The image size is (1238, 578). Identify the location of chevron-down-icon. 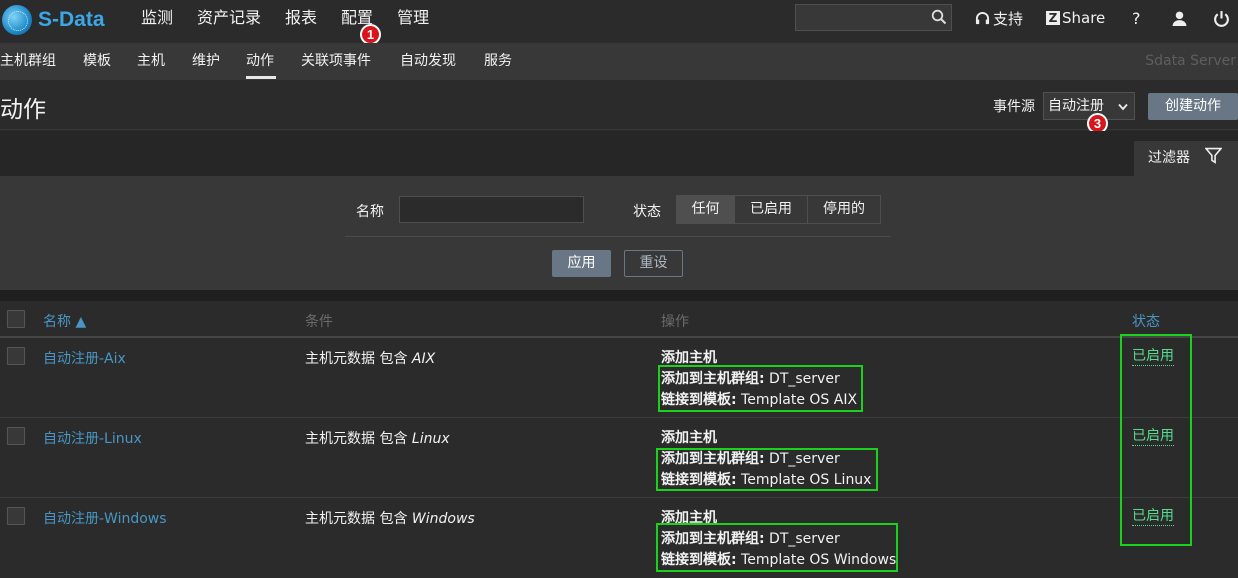
(1123, 107).